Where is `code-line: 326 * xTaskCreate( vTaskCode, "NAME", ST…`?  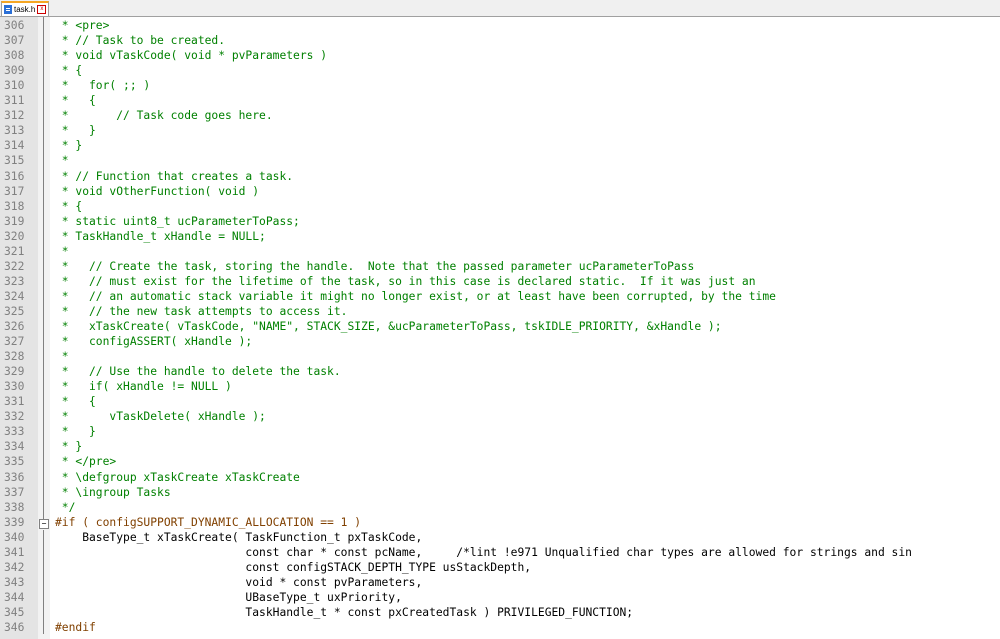 code-line: 326 * xTaskCreate( vTaskCode, "NAME", ST… is located at coordinates (500, 326).